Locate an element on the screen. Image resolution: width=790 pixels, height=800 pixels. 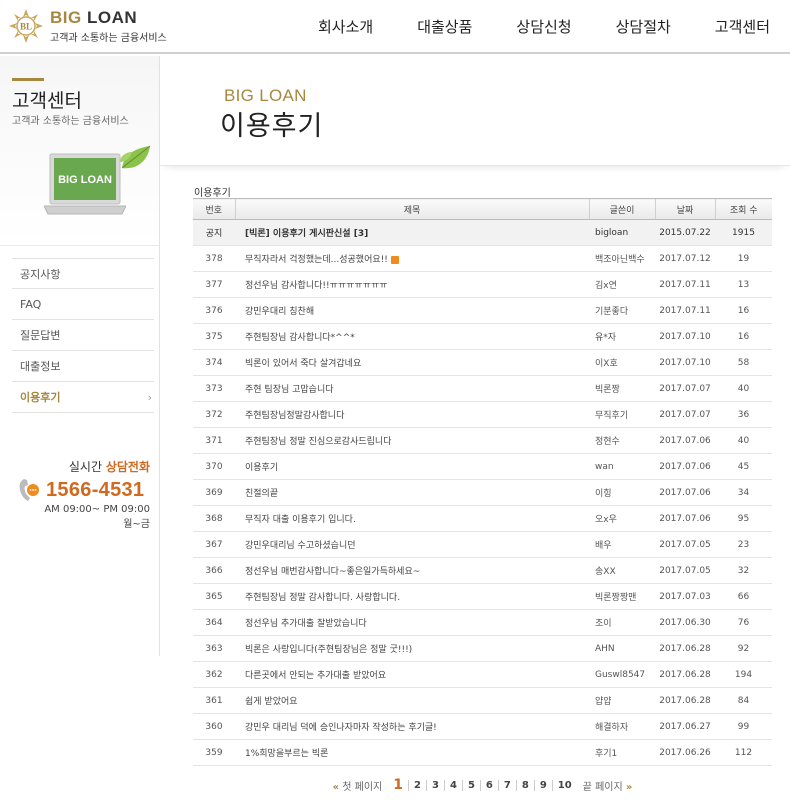
cell-num-text: 376 is located at coordinates (214, 310).